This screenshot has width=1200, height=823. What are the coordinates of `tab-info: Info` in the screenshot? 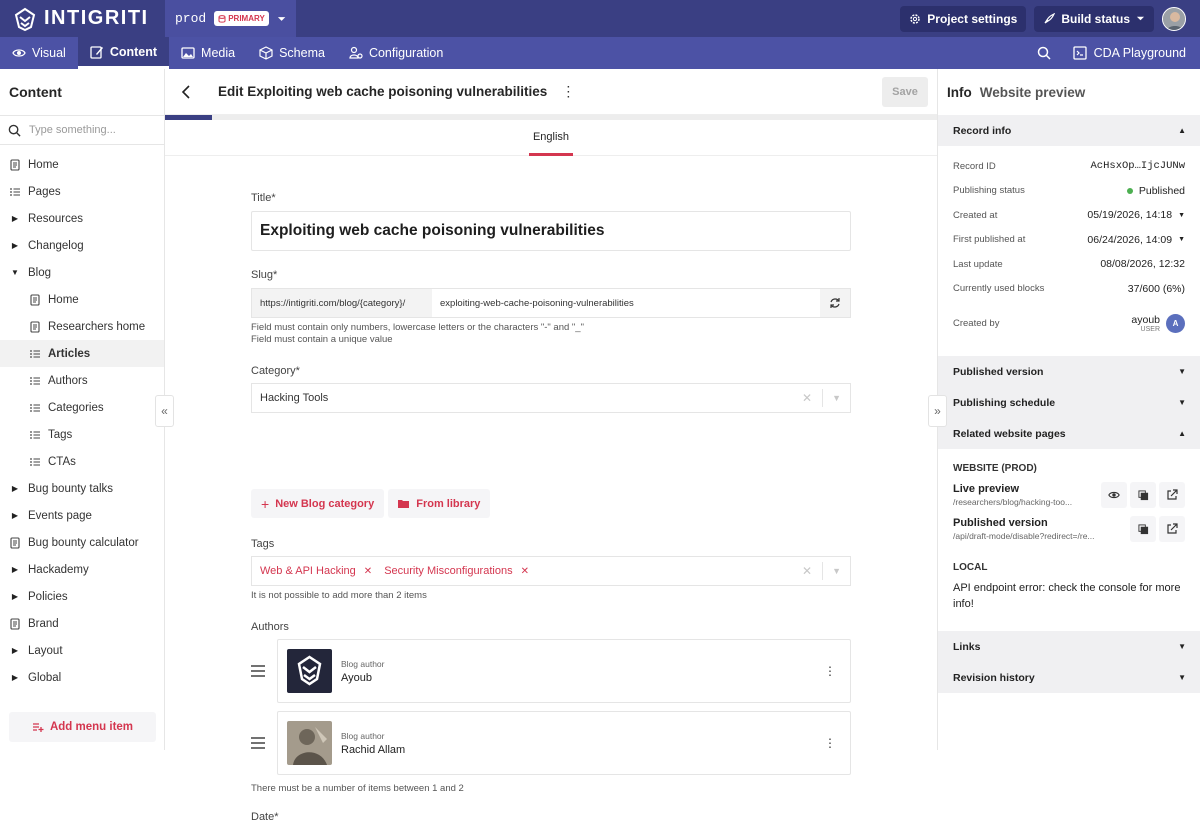 It's located at (959, 92).